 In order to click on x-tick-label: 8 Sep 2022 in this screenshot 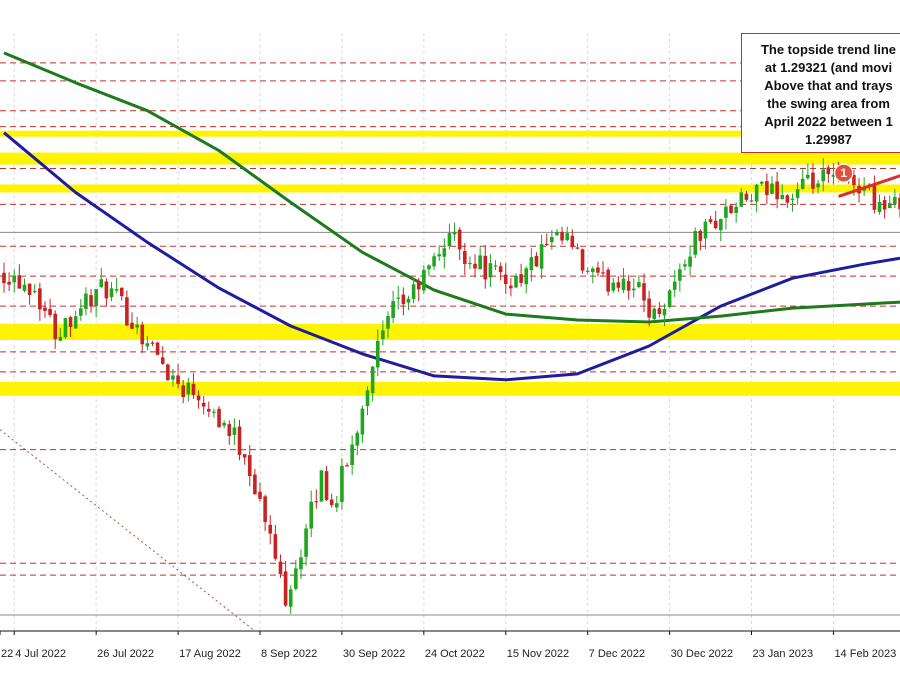, I will do `click(289, 654)`.